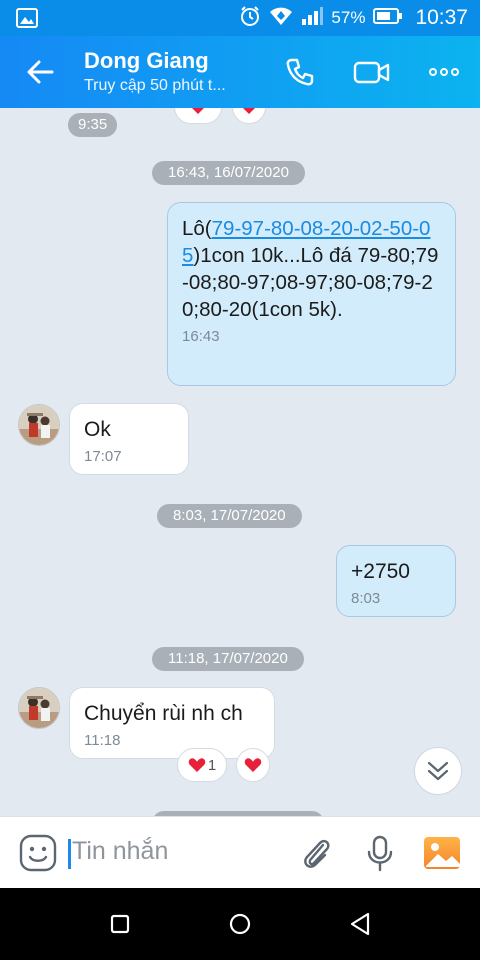  Describe the element at coordinates (97, 429) in the screenshot. I see `message-text: Ok` at that location.